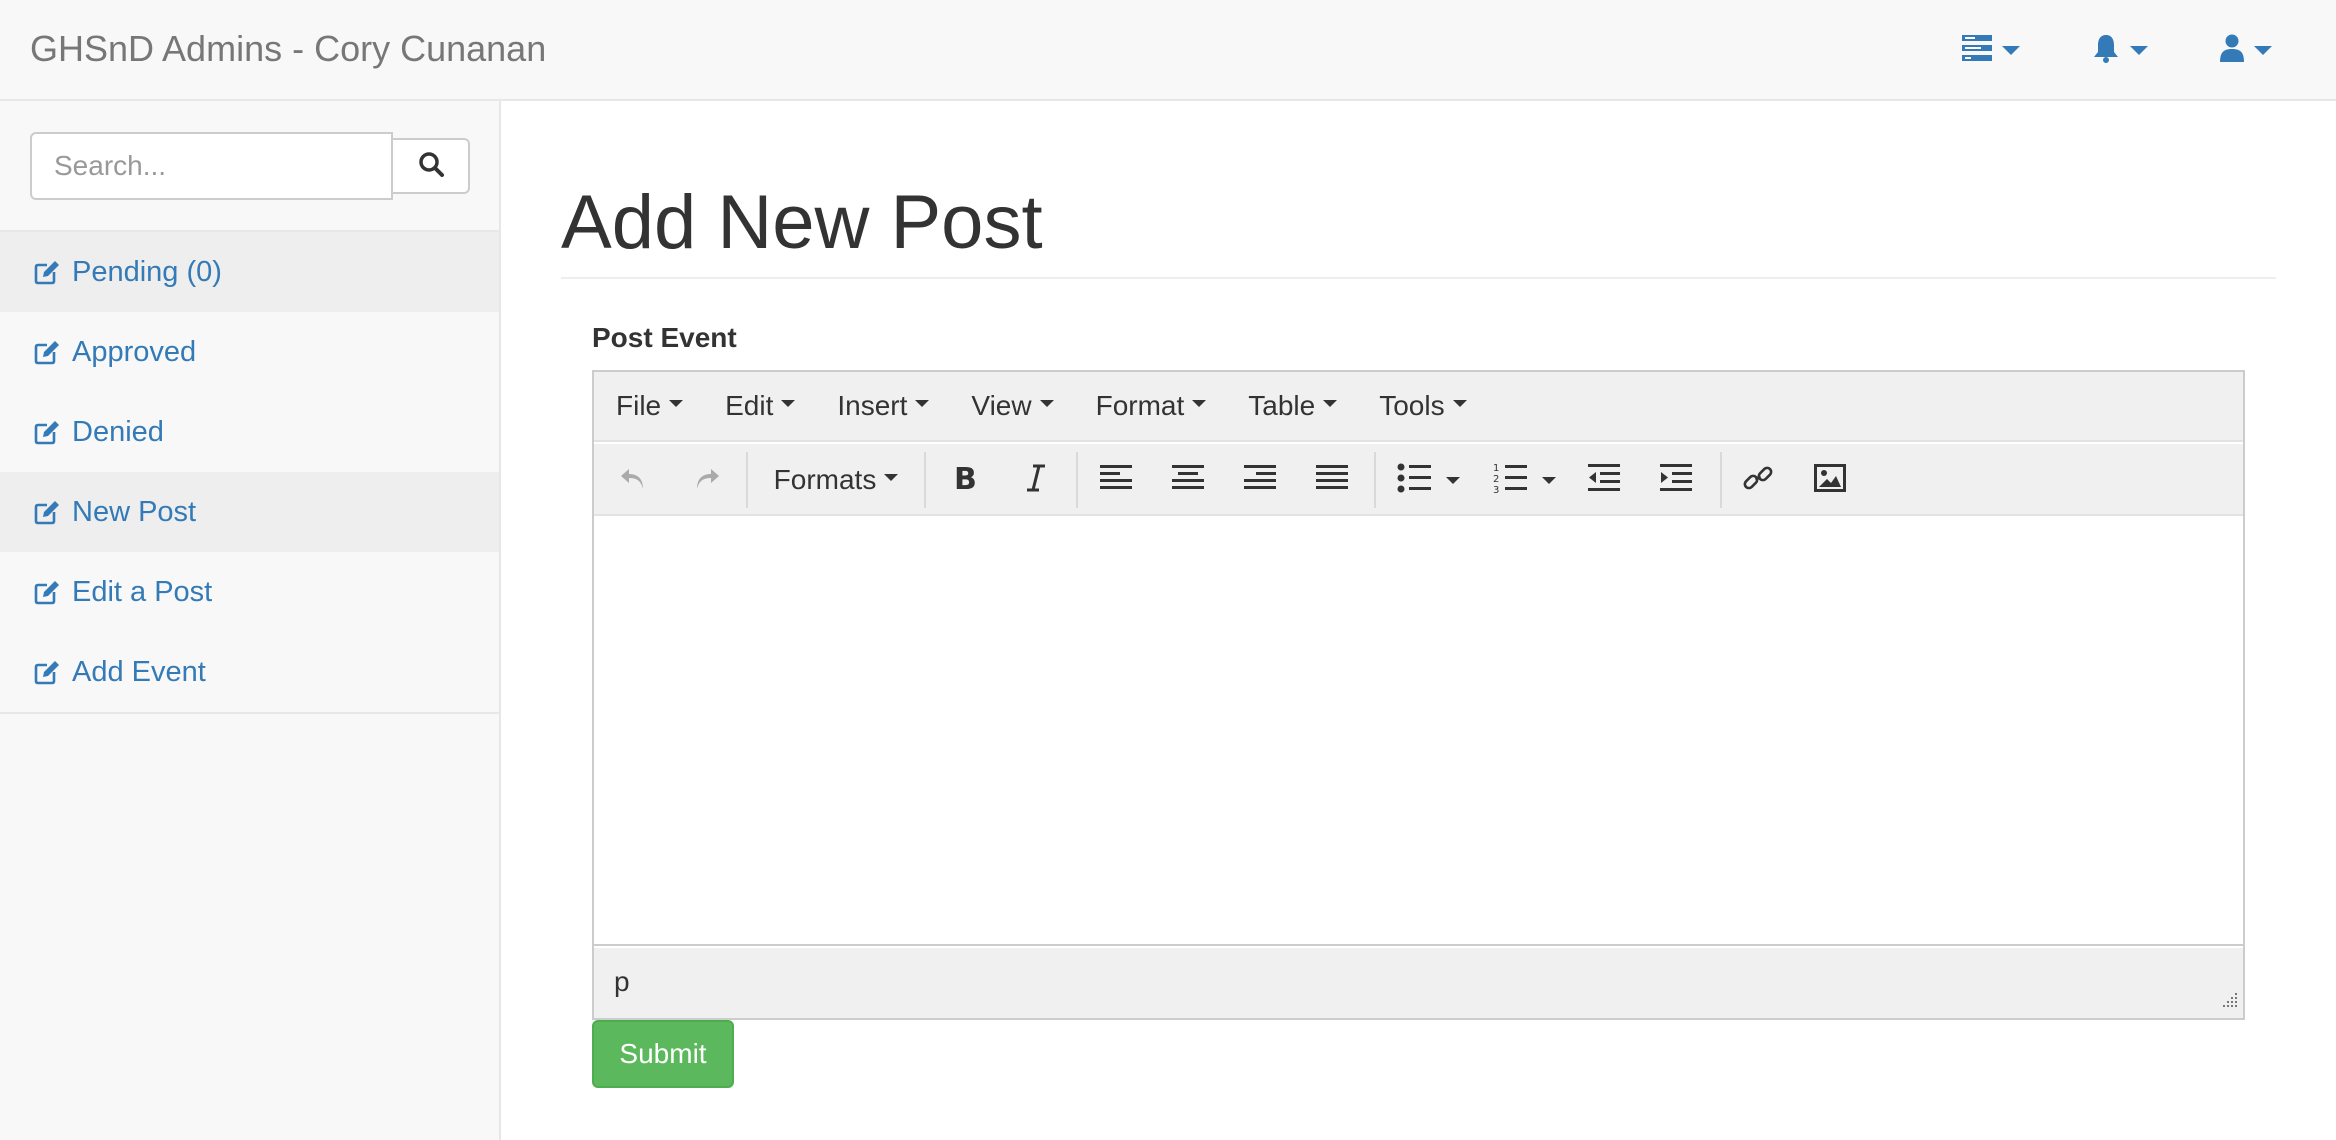 The height and width of the screenshot is (1140, 2336). I want to click on italic-icon, so click(1036, 480).